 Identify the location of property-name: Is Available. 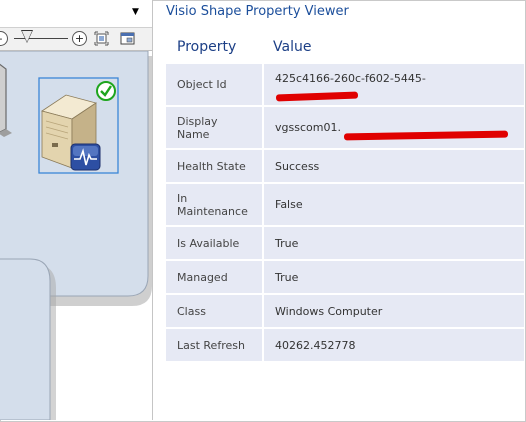
(214, 244).